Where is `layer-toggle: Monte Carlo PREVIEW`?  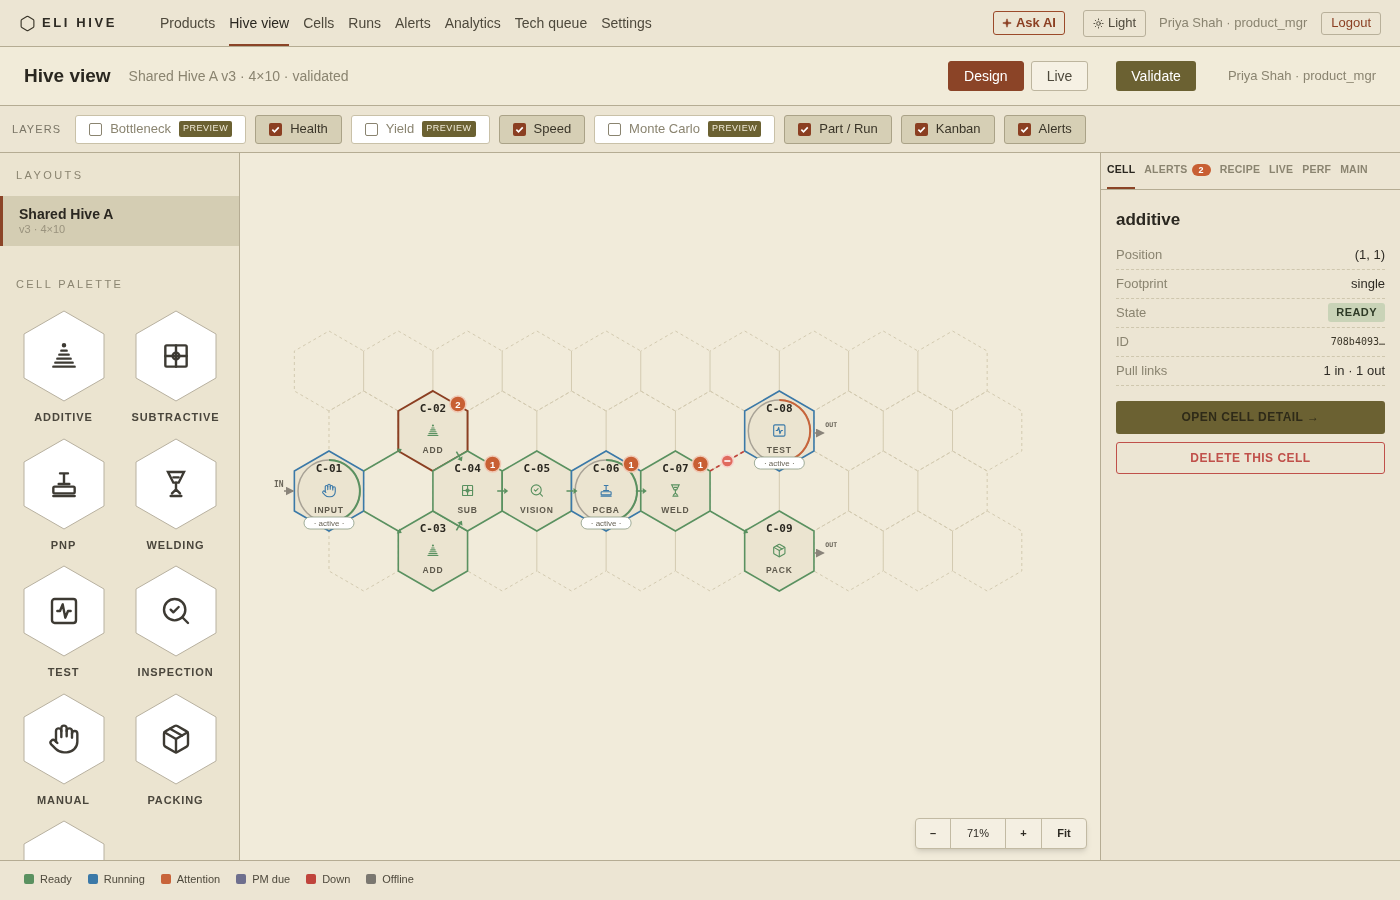 layer-toggle: Monte Carlo PREVIEW is located at coordinates (685, 129).